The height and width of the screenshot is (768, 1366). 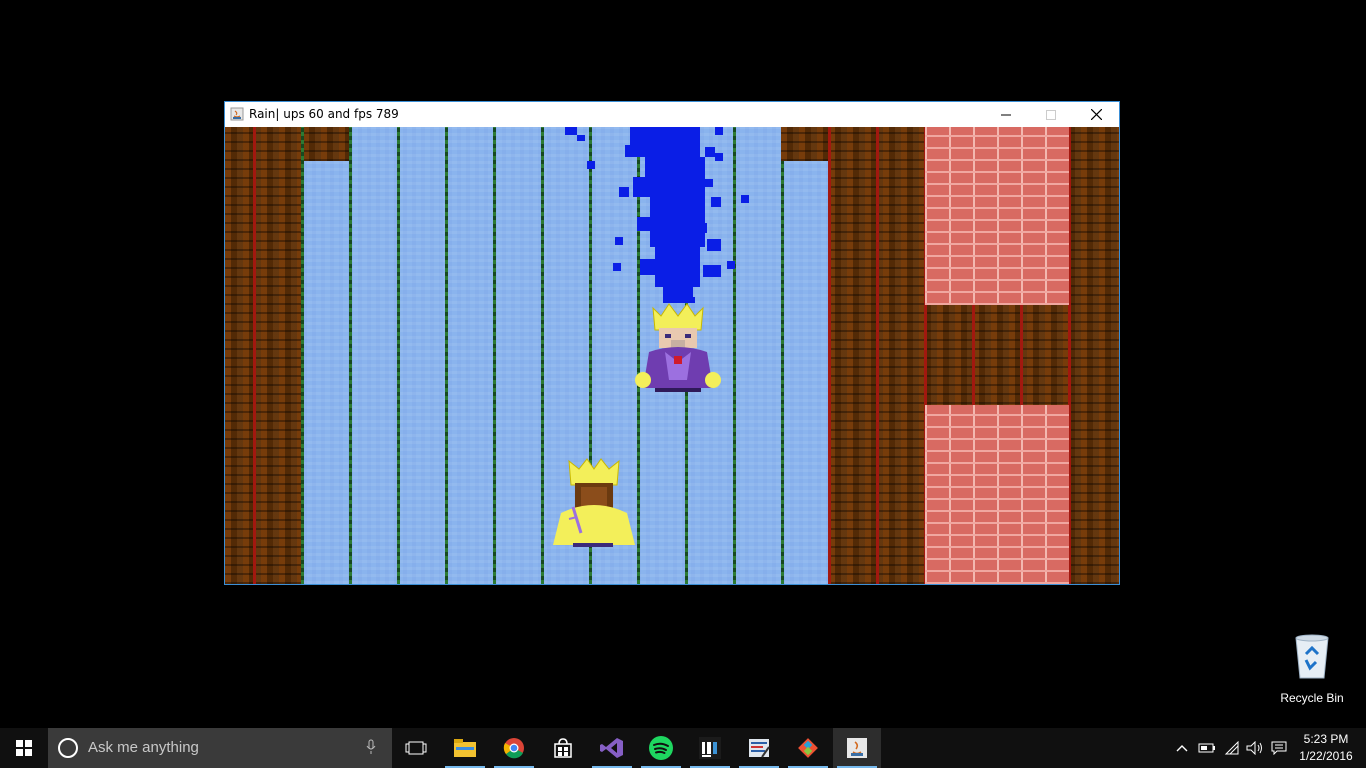 I want to click on player-sprite, so click(x=594, y=502).